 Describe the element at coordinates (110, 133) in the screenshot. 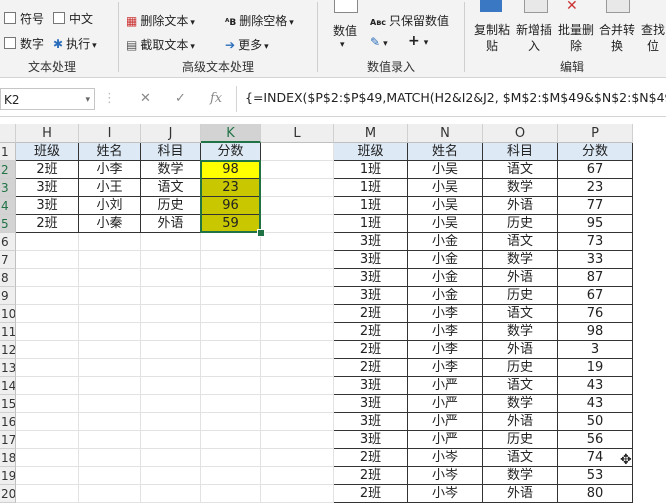

I see `column-header-i: I` at that location.